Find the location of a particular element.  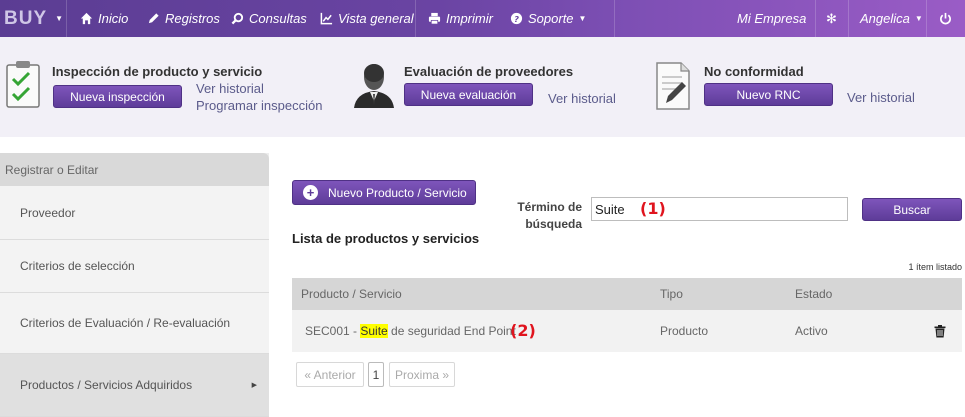

search-icon is located at coordinates (237, 18).